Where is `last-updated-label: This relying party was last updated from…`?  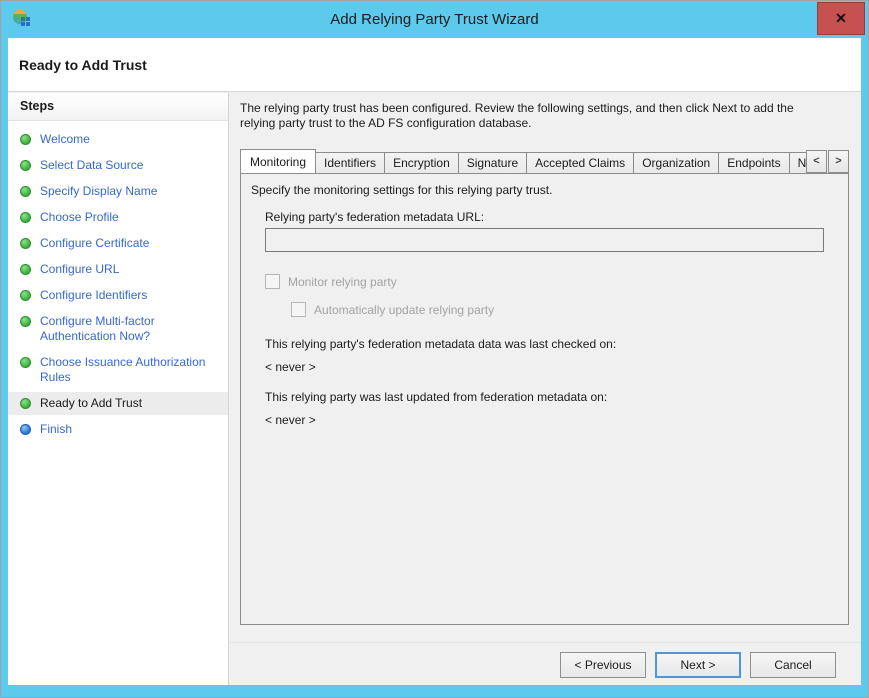
last-updated-label: This relying party was last updated from… is located at coordinates (436, 397).